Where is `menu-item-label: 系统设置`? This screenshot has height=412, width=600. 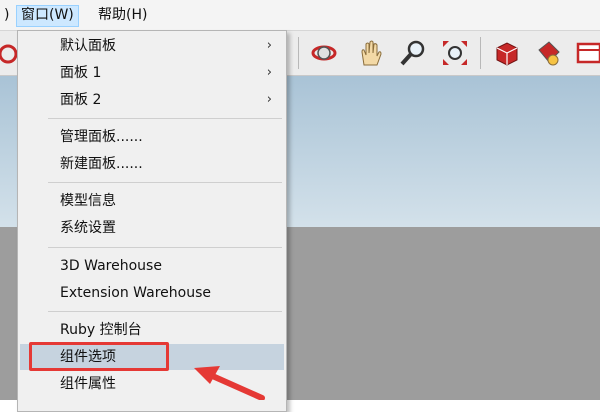 menu-item-label: 系统设置 is located at coordinates (88, 228).